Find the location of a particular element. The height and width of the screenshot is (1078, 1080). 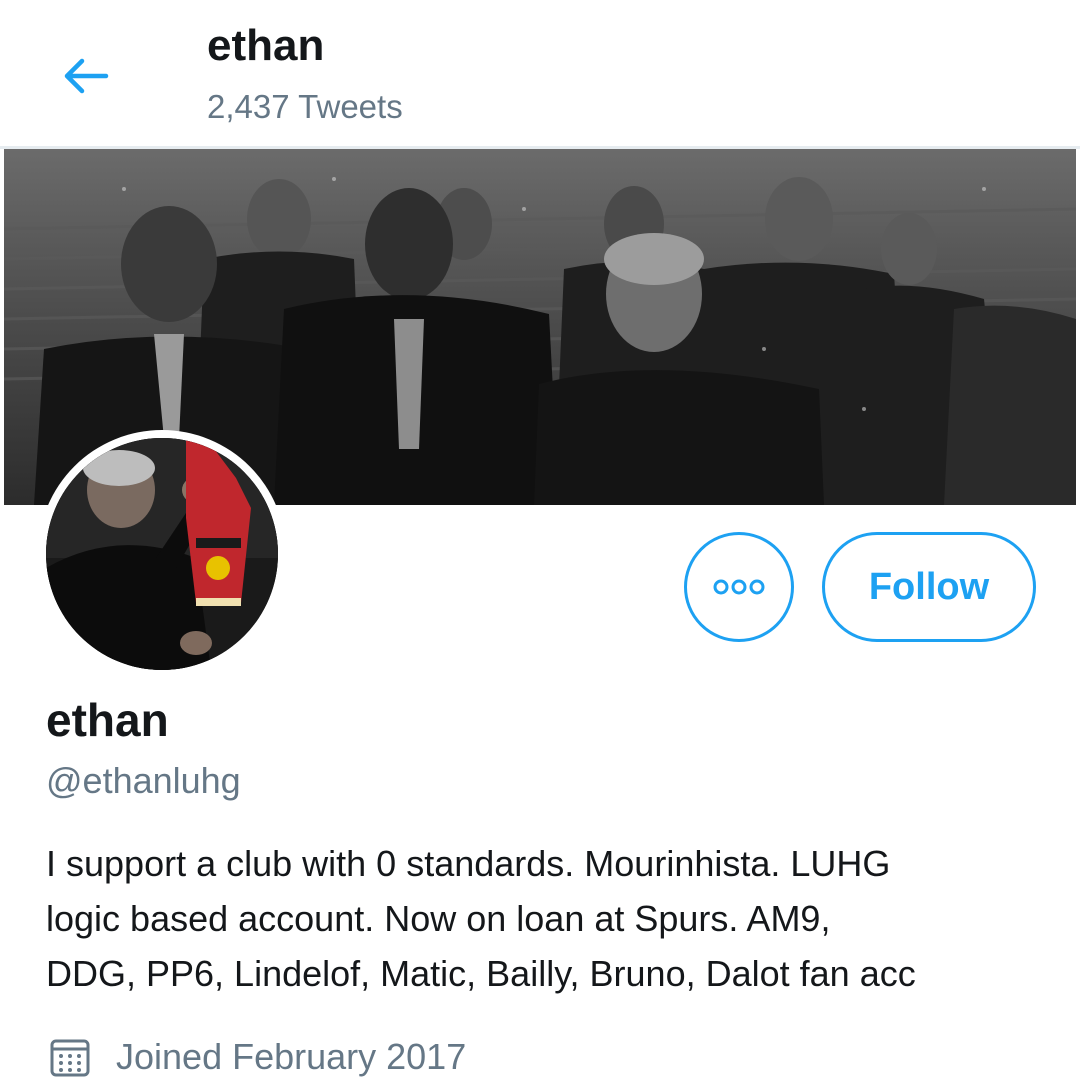

calendar-icon is located at coordinates (70, 1055).